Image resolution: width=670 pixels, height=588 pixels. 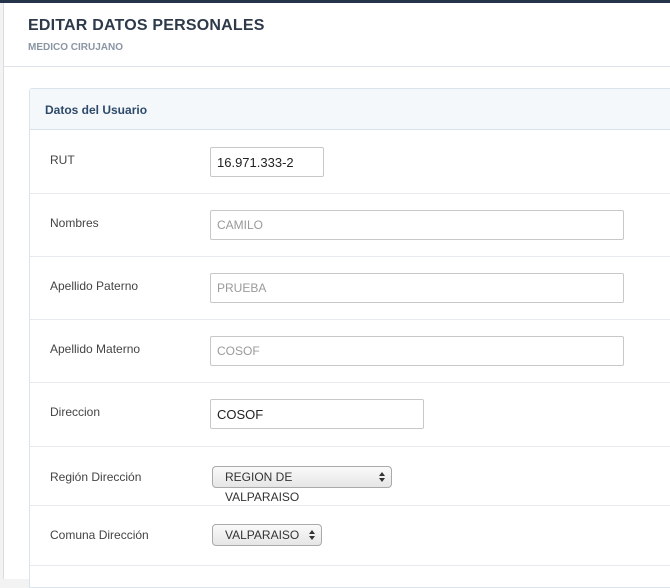 What do you see at coordinates (350, 109) in the screenshot?
I see `panel-header: Datos del Usuario` at bounding box center [350, 109].